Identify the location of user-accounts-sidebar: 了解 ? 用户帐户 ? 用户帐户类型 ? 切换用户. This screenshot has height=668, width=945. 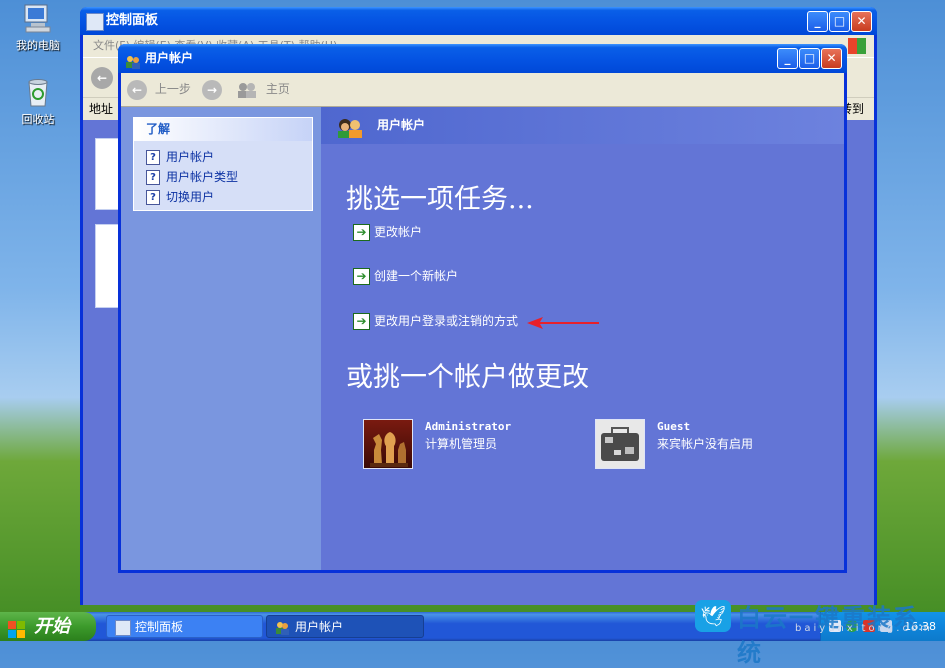
(221, 338).